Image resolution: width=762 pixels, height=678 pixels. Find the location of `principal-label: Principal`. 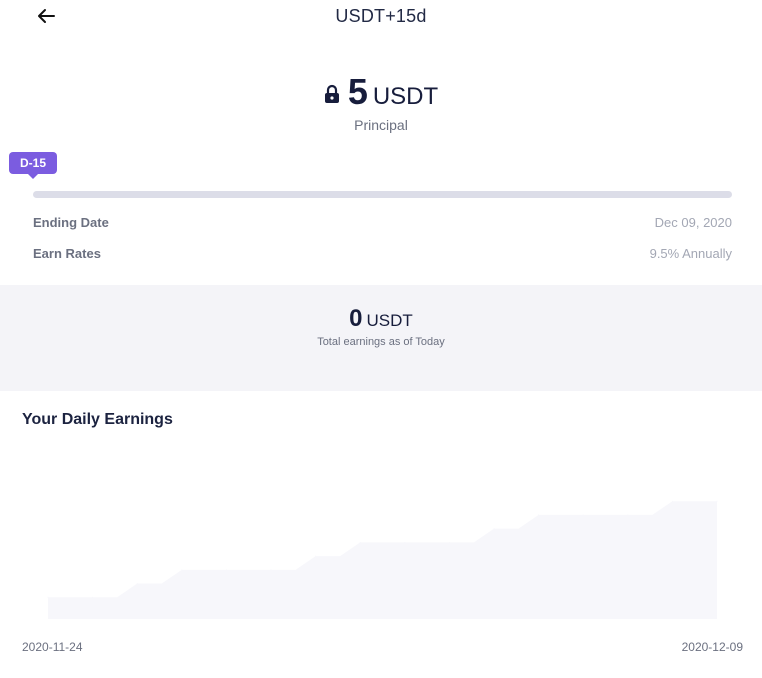

principal-label: Principal is located at coordinates (381, 125).